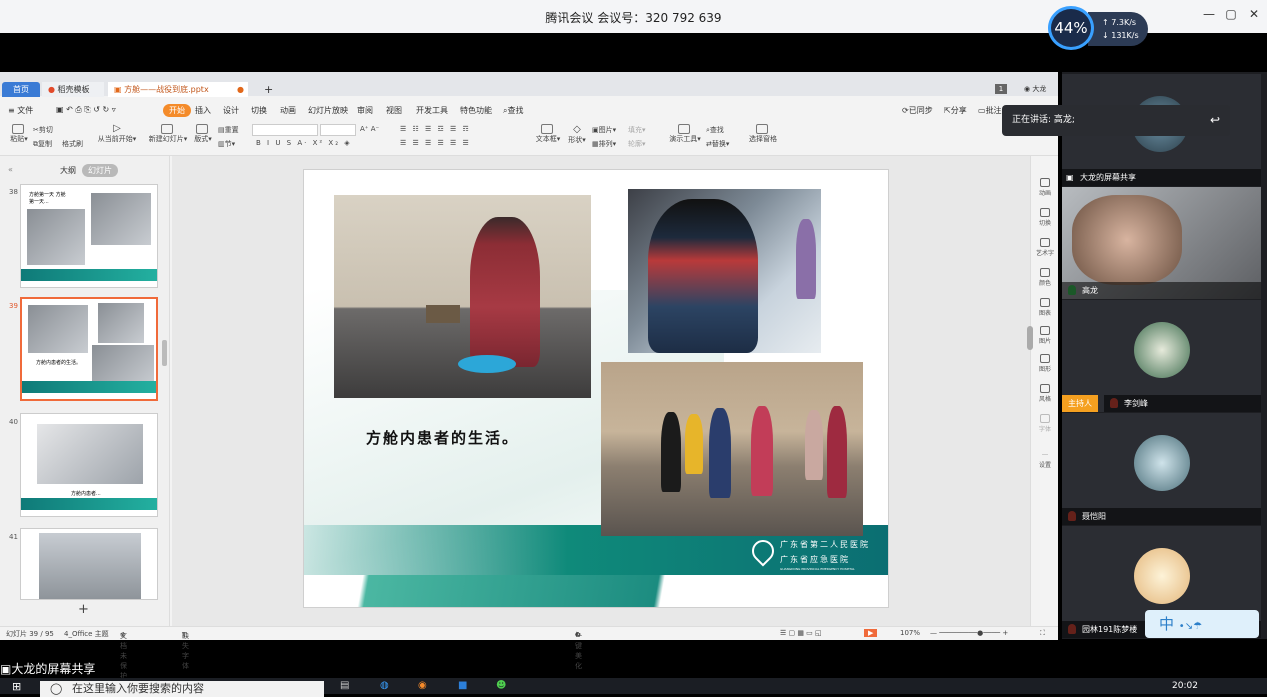 The height and width of the screenshot is (697, 1267). What do you see at coordinates (259, 110) in the screenshot?
I see `menu-transition: 切换` at bounding box center [259, 110].